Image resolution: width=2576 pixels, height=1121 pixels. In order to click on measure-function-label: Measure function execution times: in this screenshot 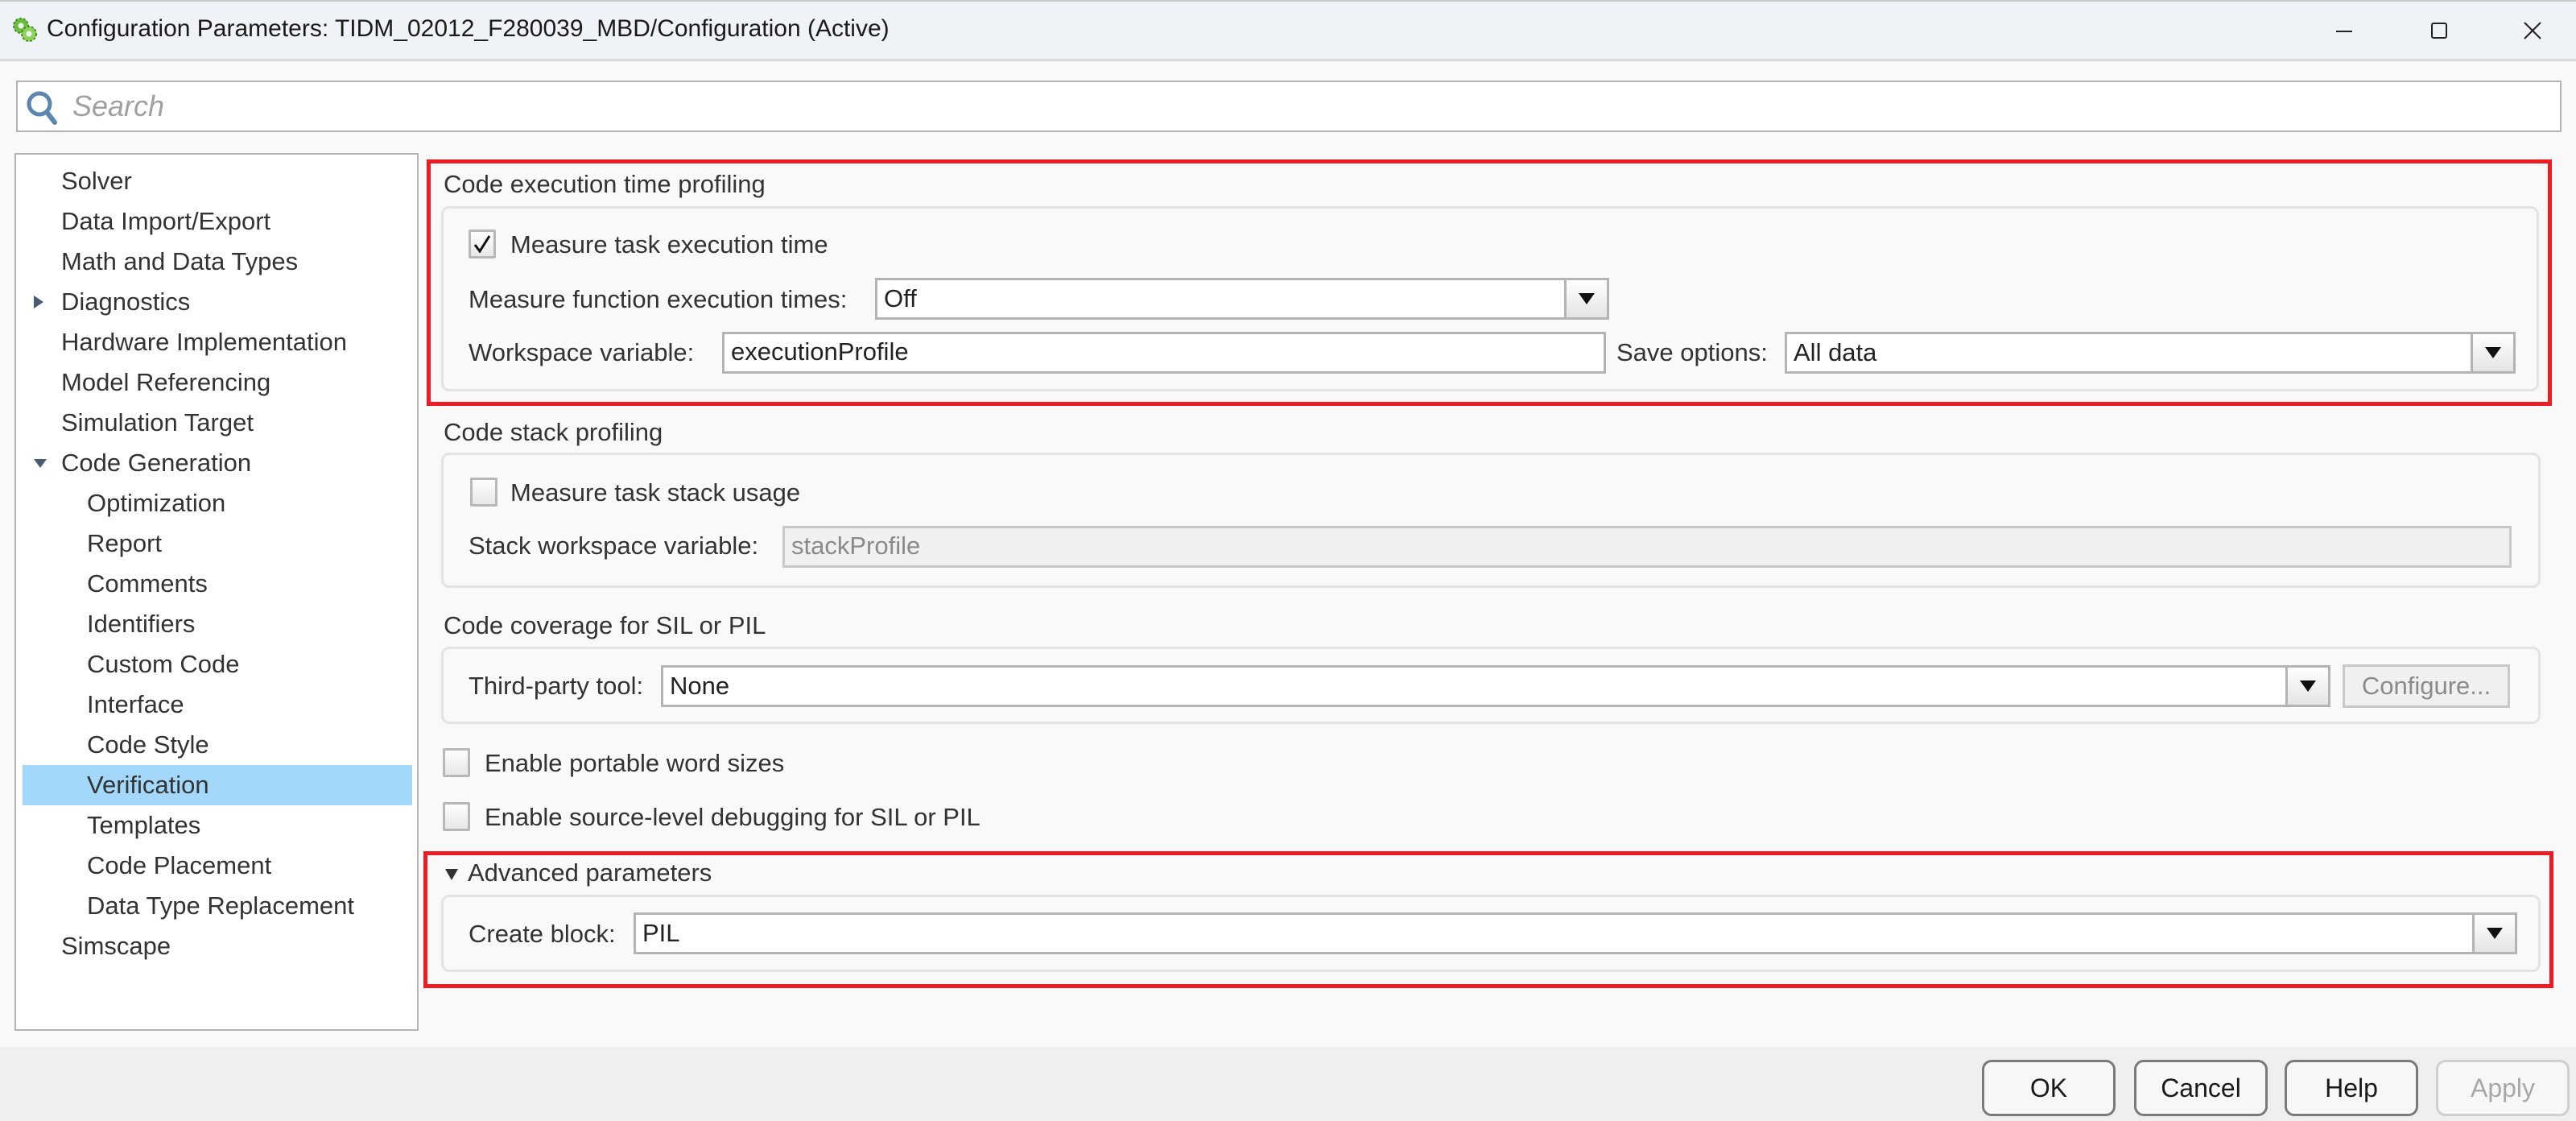, I will do `click(658, 299)`.